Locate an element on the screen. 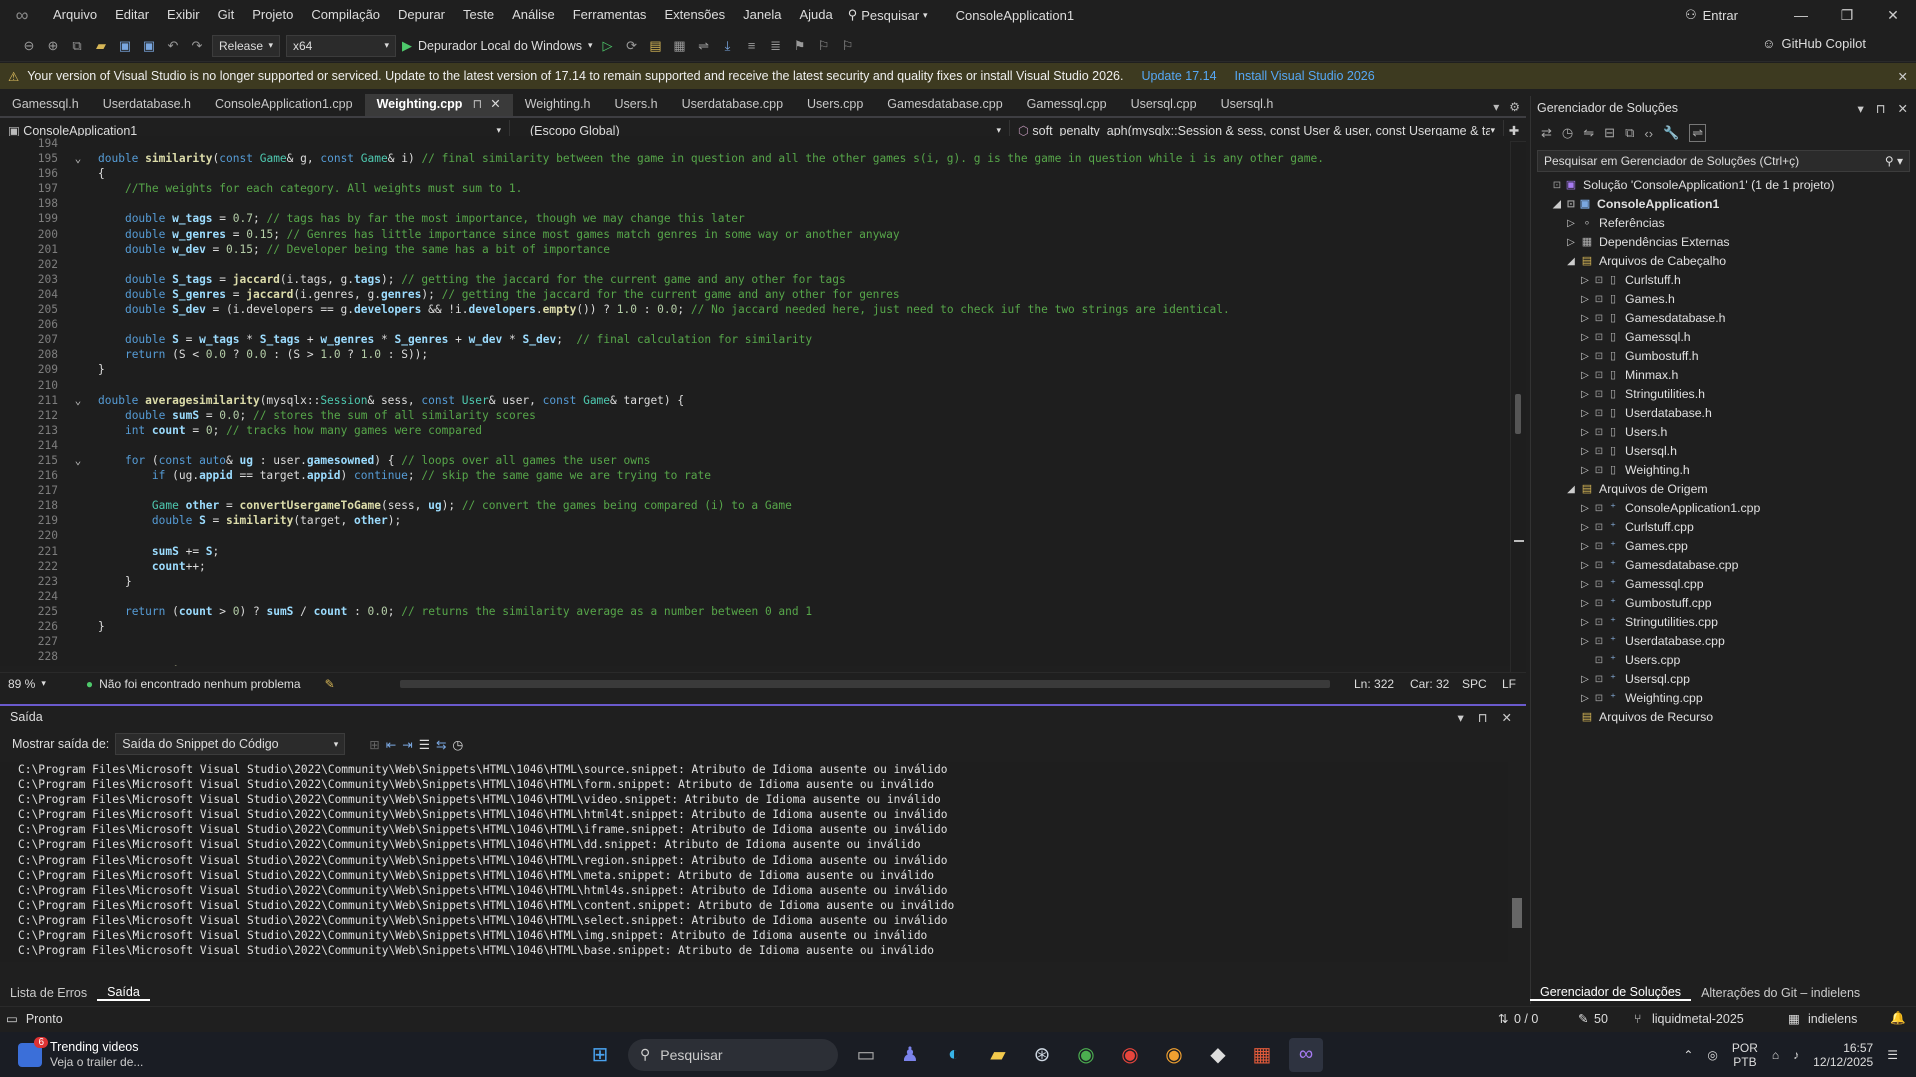 Image resolution: width=1916 pixels, height=1077 pixels. tree-item: ▷ ⊡ ▯ Weighting.h is located at coordinates (1725, 470).